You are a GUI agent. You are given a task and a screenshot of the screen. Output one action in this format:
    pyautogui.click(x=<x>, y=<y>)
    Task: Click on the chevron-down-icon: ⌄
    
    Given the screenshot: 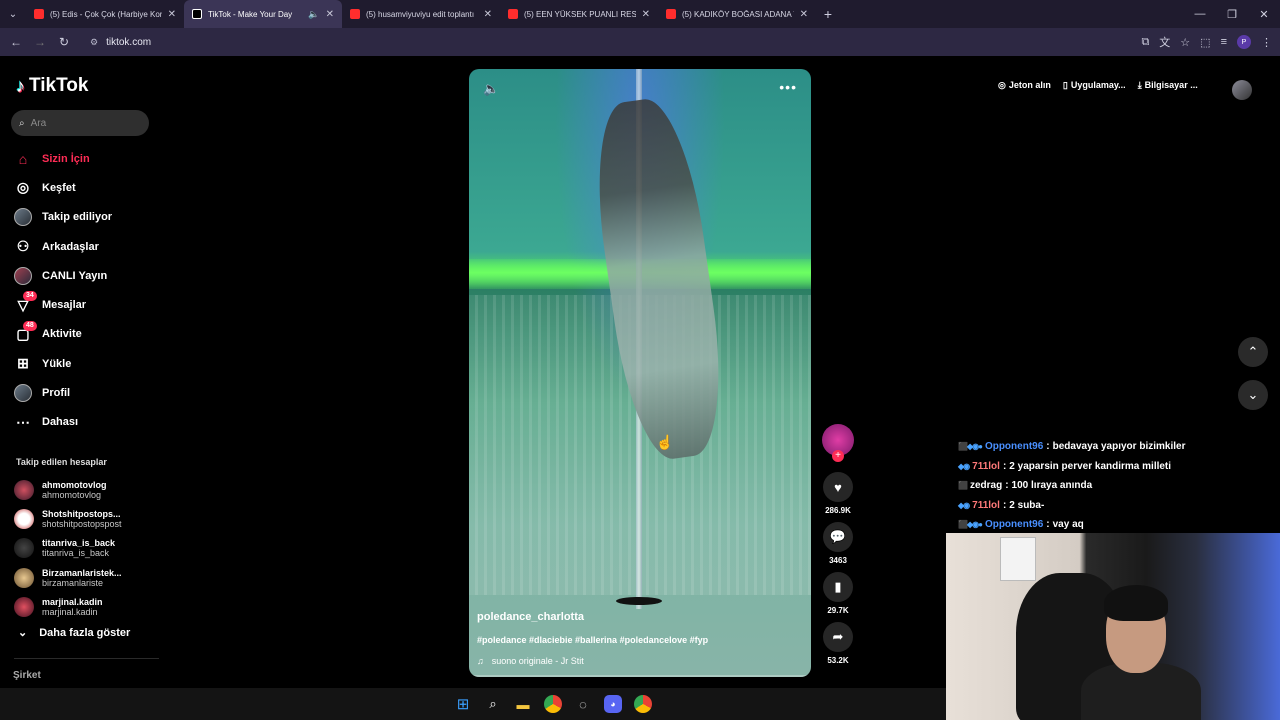 What is the action you would take?
    pyautogui.click(x=23, y=633)
    